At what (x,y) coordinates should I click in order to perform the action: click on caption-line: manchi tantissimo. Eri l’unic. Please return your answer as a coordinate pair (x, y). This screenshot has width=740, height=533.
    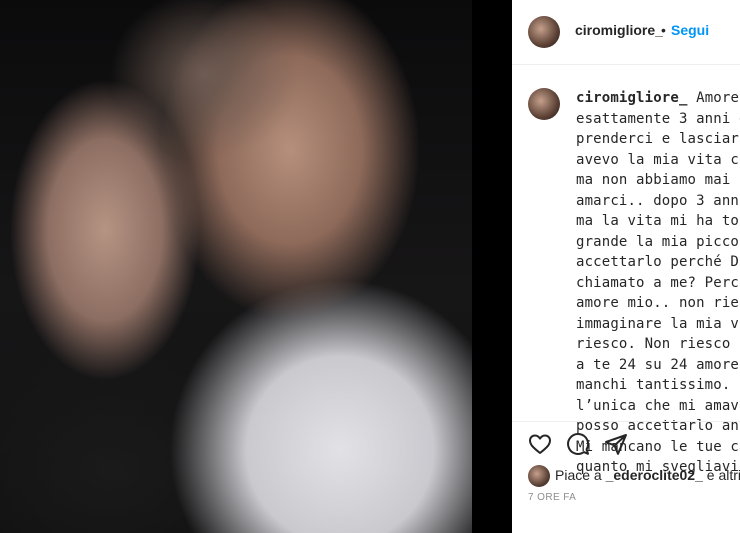
    Looking at the image, I should click on (658, 385).